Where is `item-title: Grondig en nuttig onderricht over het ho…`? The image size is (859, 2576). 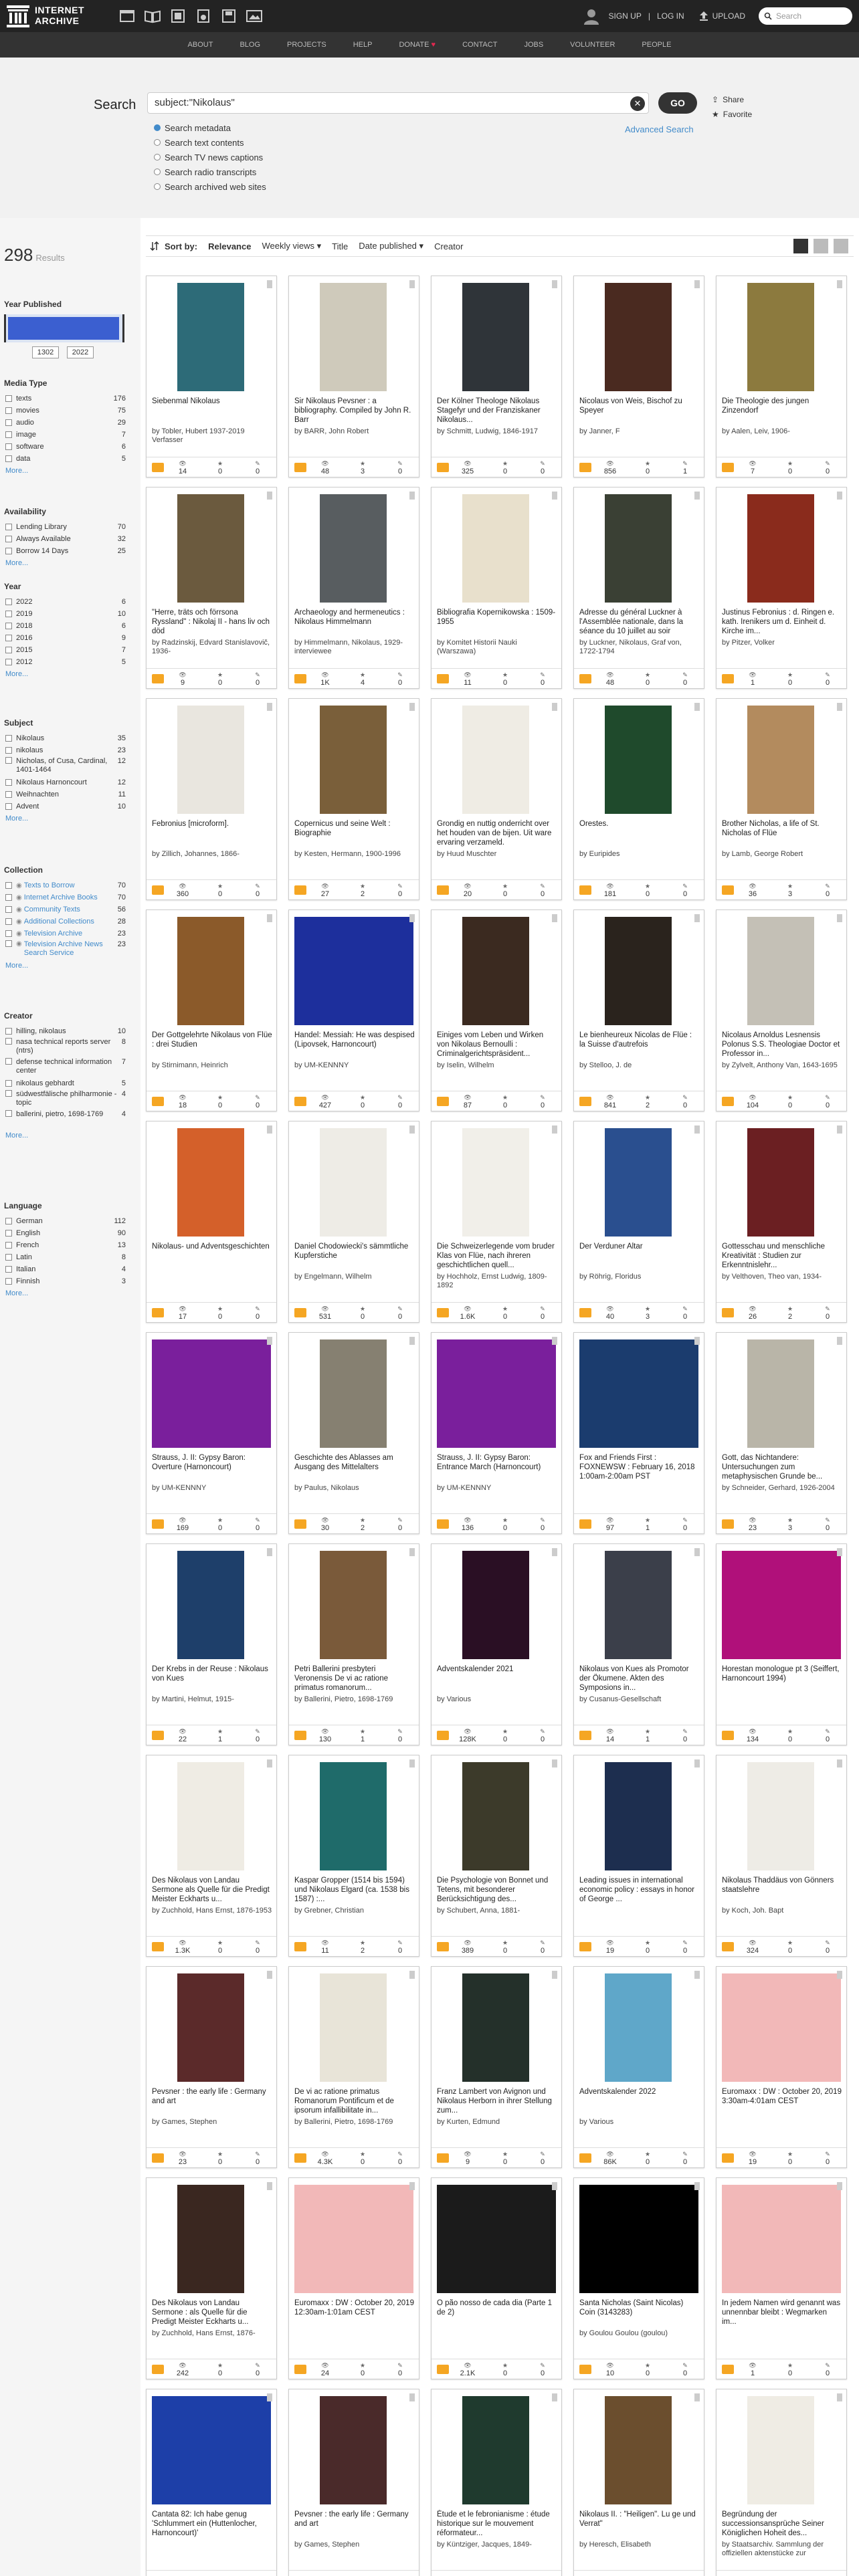 item-title: Grondig en nuttig onderricht over het ho… is located at coordinates (497, 833).